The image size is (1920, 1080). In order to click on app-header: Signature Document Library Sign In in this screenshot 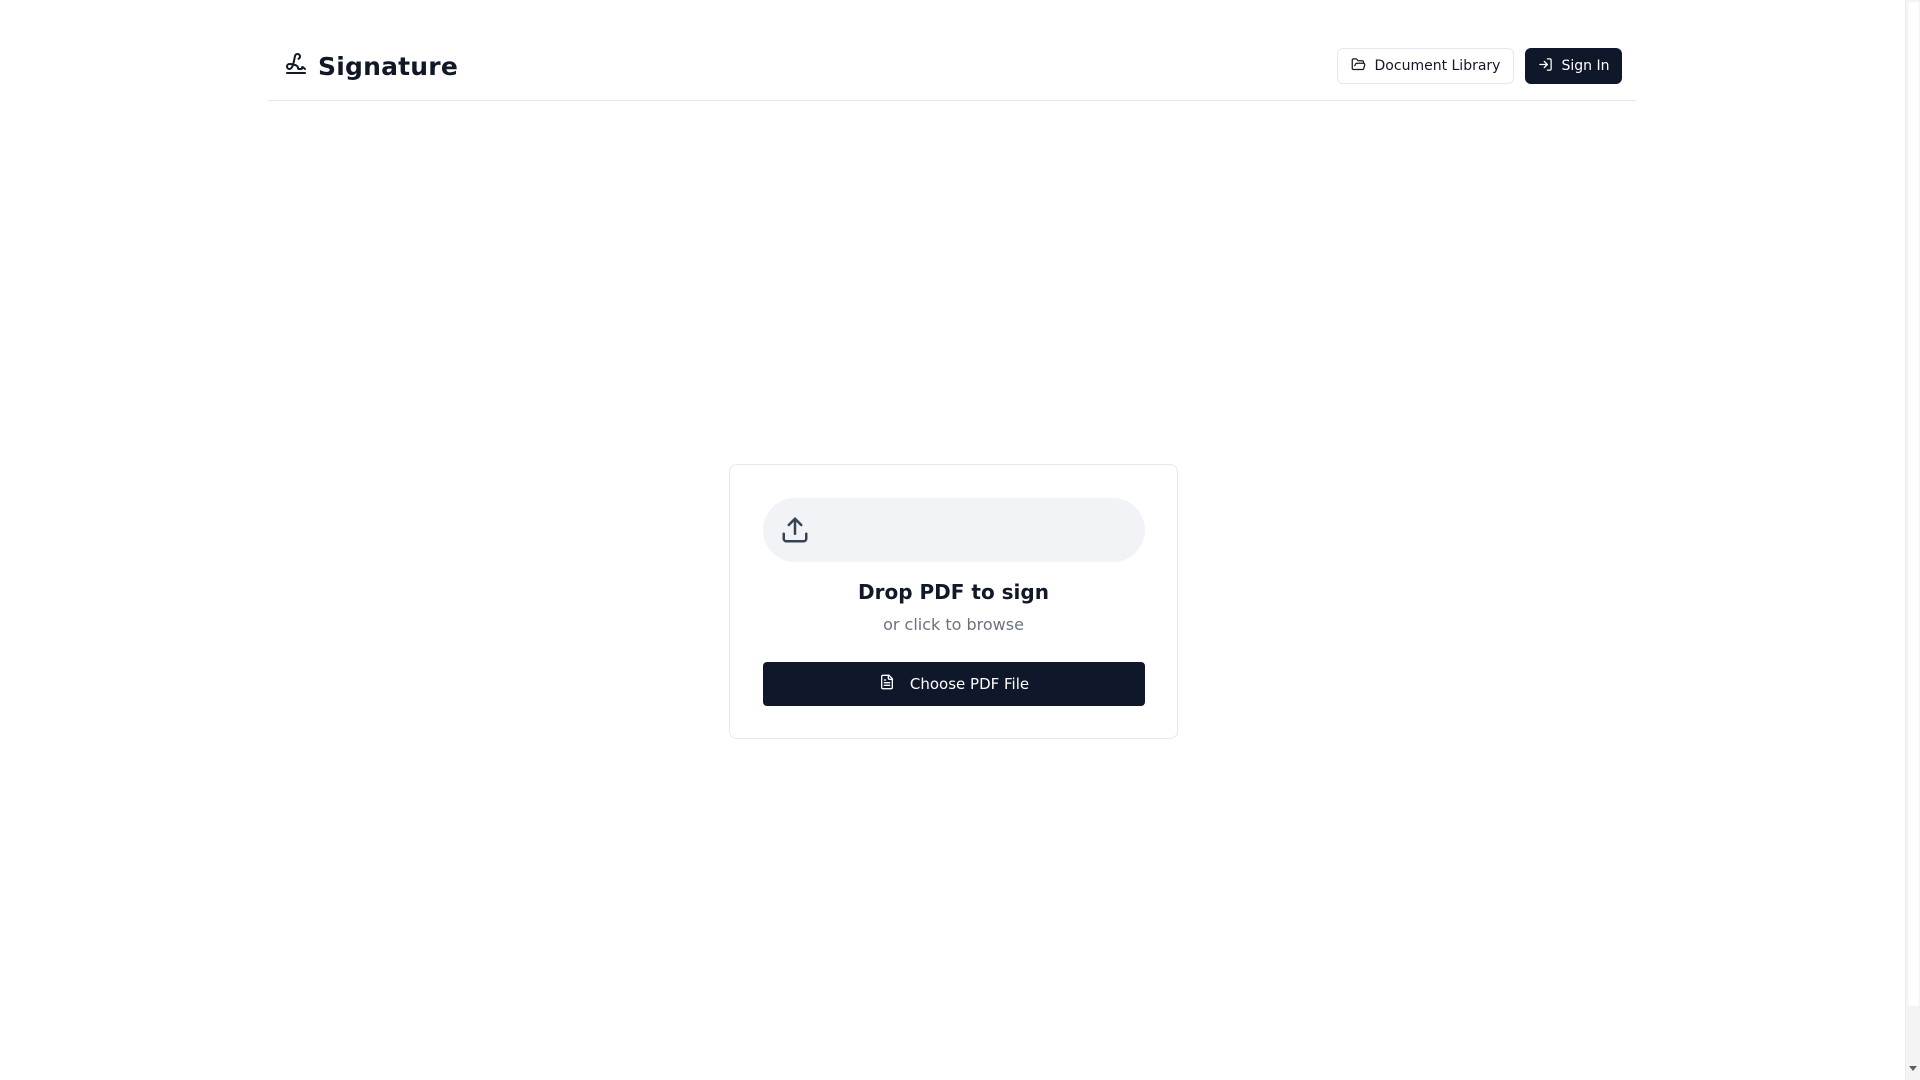, I will do `click(952, 50)`.